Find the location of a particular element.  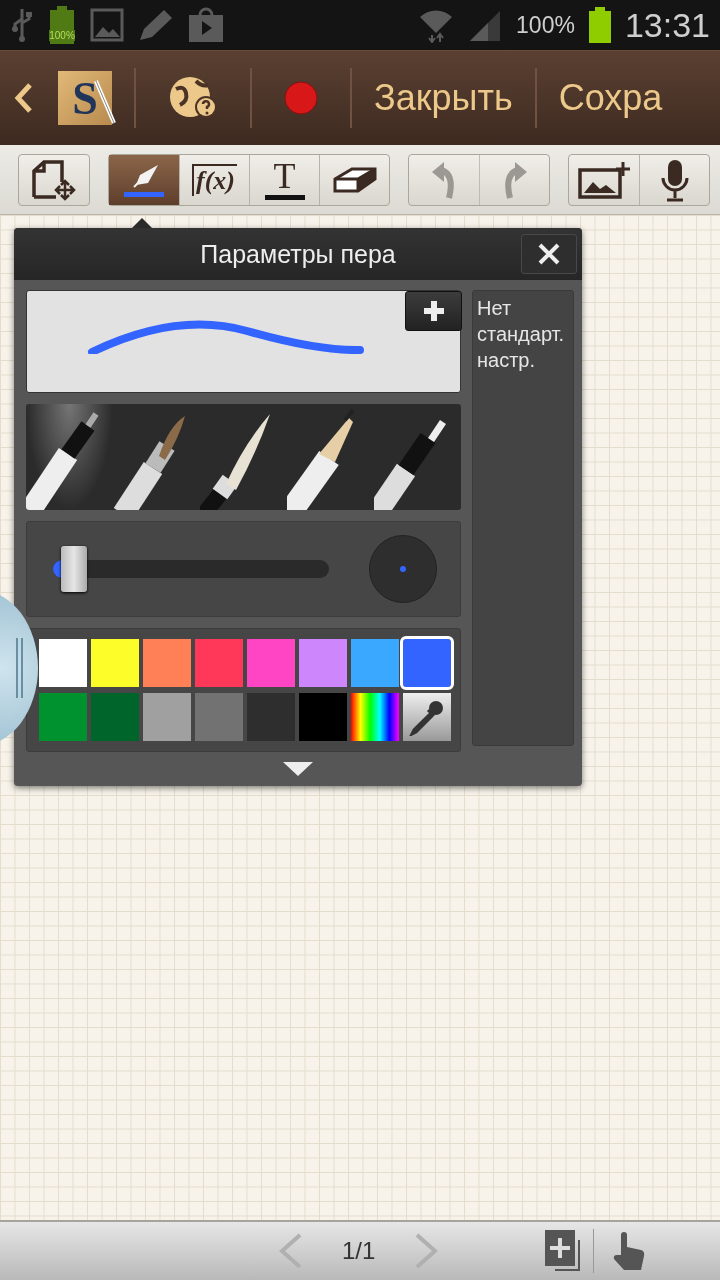

add-page-icon is located at coordinates (563, 1251).